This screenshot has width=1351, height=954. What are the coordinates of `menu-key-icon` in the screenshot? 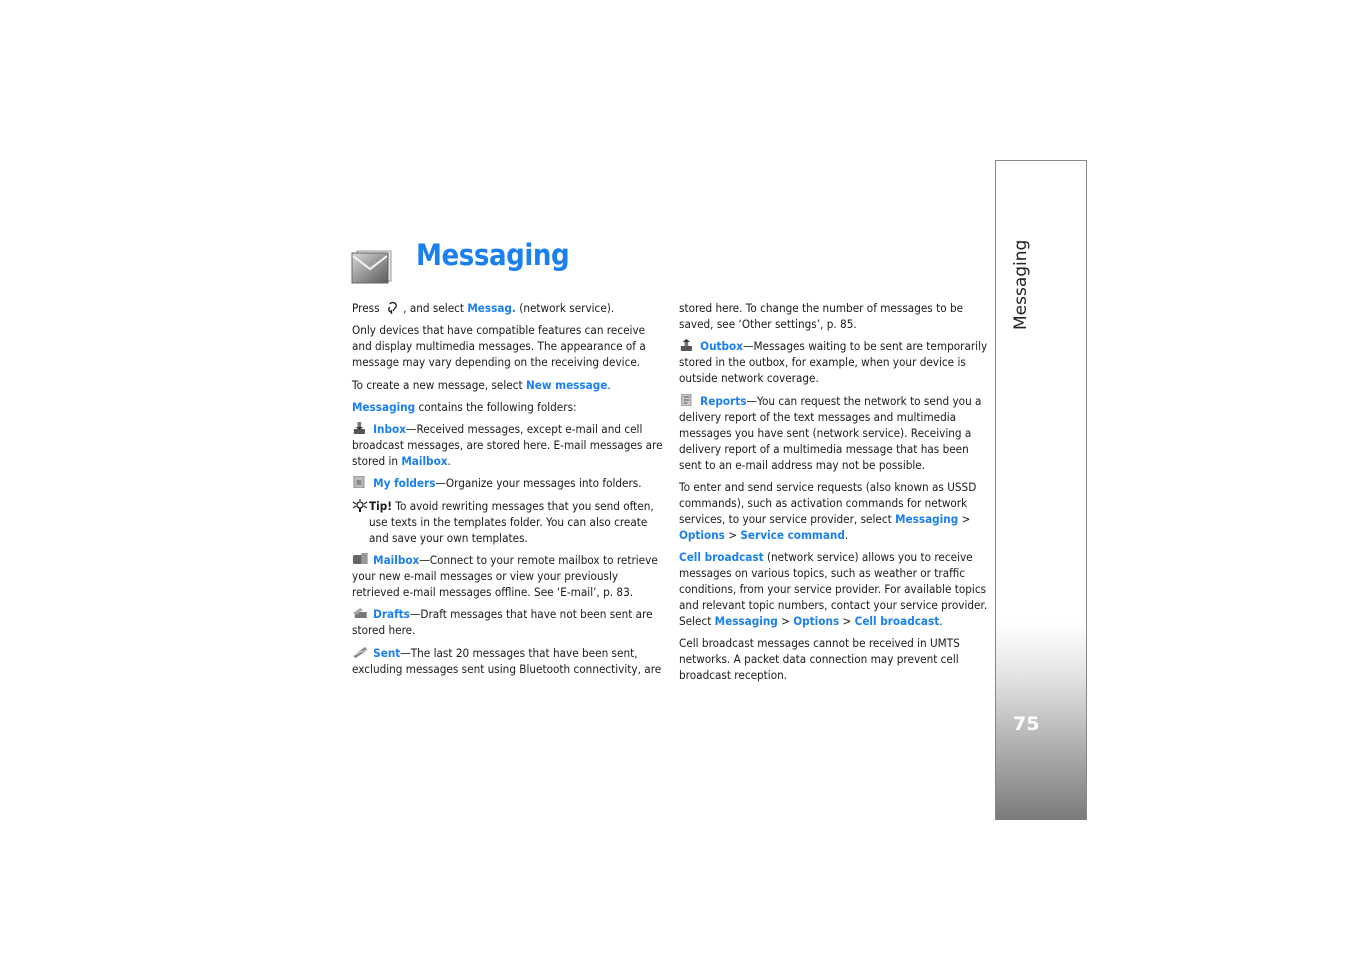 It's located at (392, 307).